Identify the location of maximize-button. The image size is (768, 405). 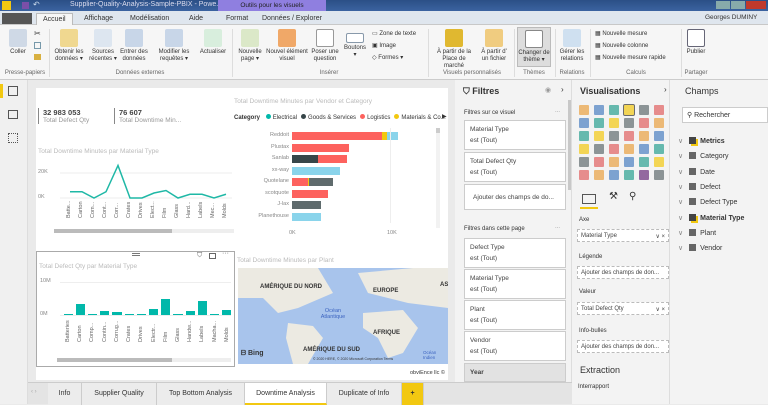
(738, 5).